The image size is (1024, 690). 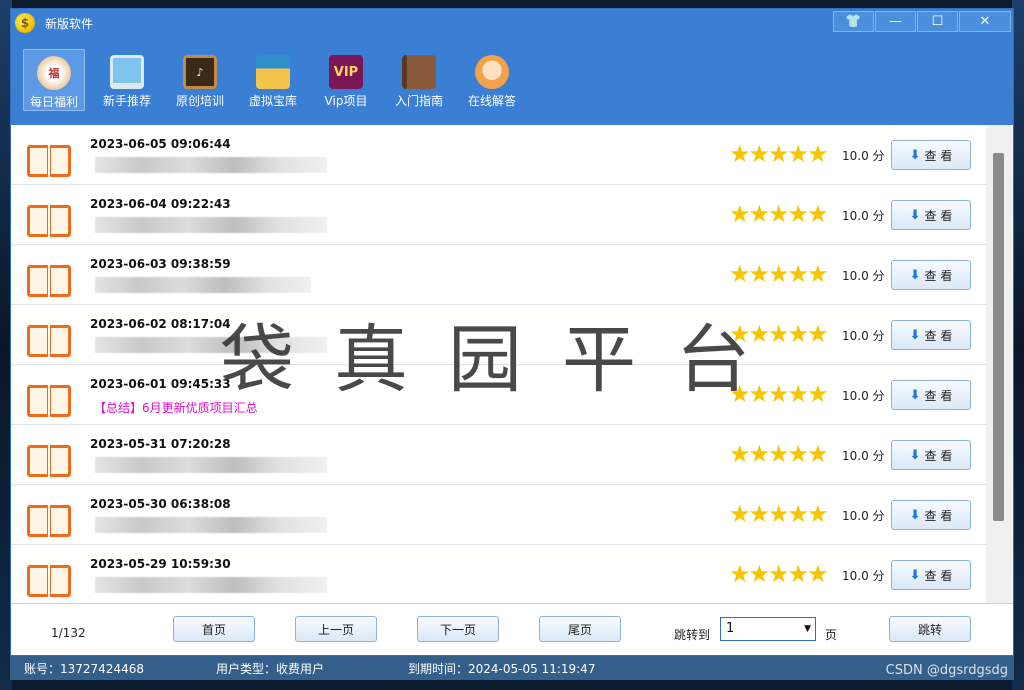 I want to click on toolbar-item-treasure: 虚拟宝库, so click(x=273, y=80).